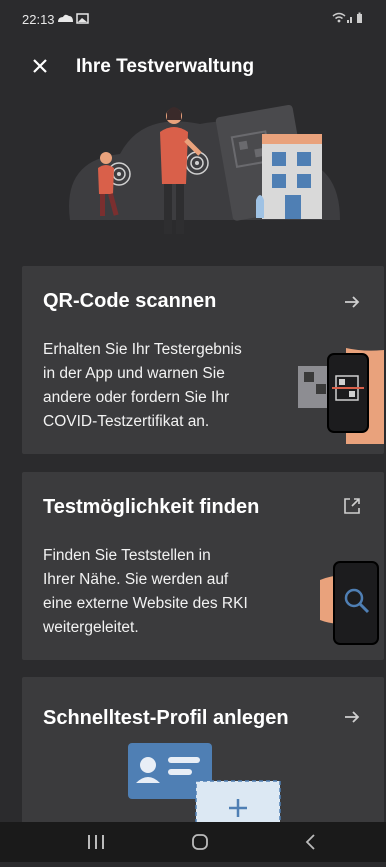  I want to click on qr-phone-illustration, so click(339, 396).